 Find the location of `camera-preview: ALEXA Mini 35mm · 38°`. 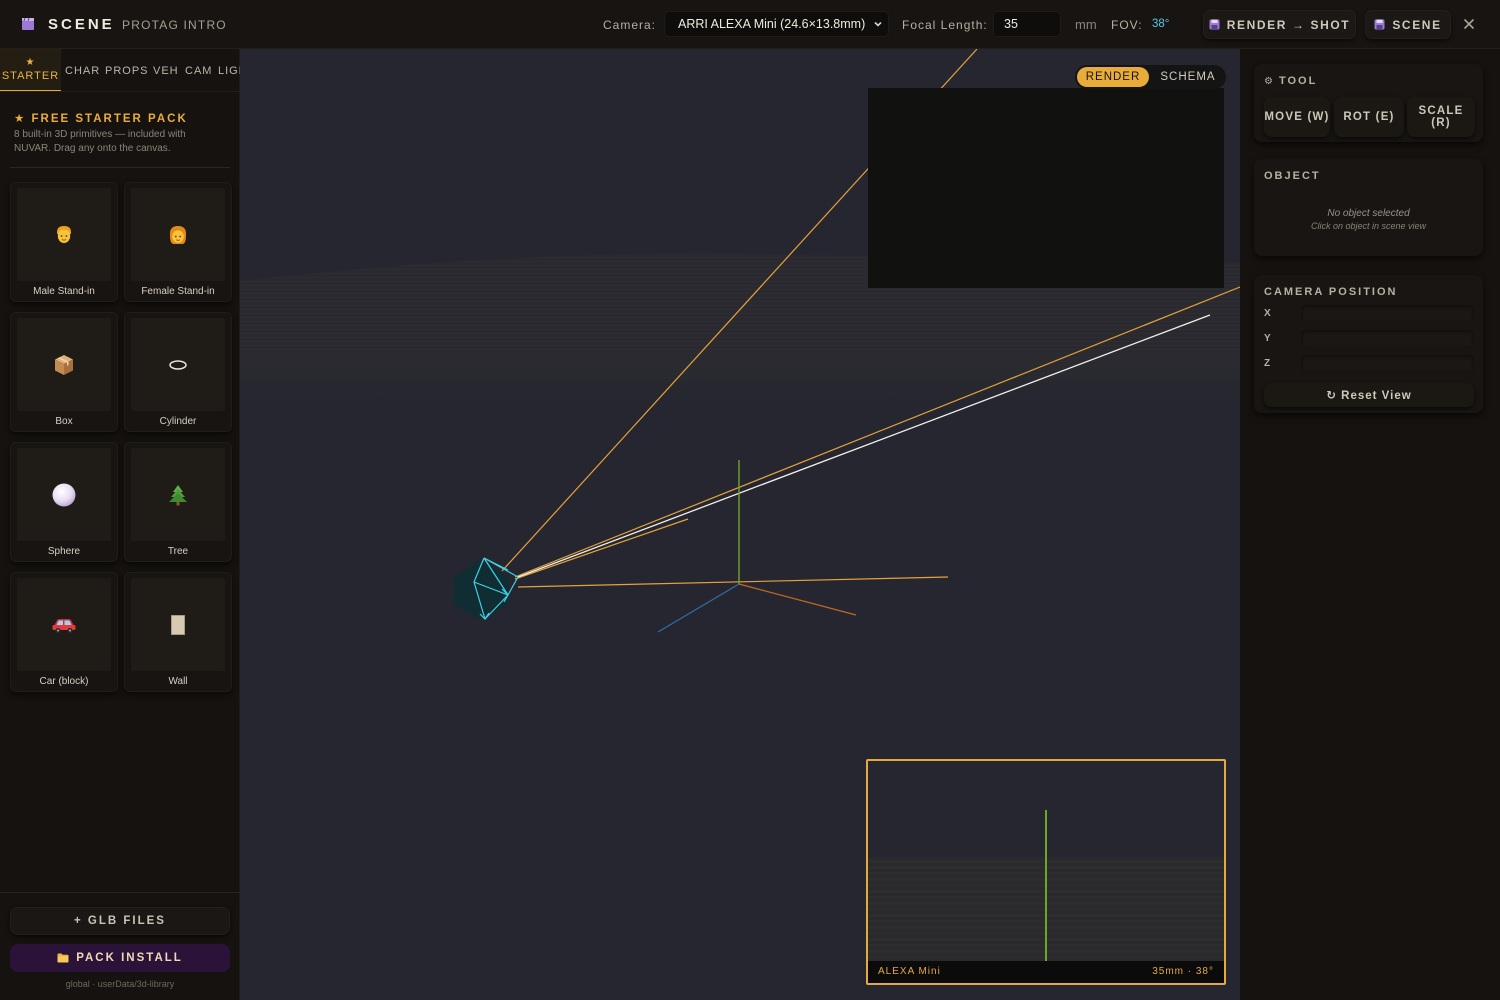

camera-preview: ALEXA Mini 35mm · 38° is located at coordinates (1046, 872).